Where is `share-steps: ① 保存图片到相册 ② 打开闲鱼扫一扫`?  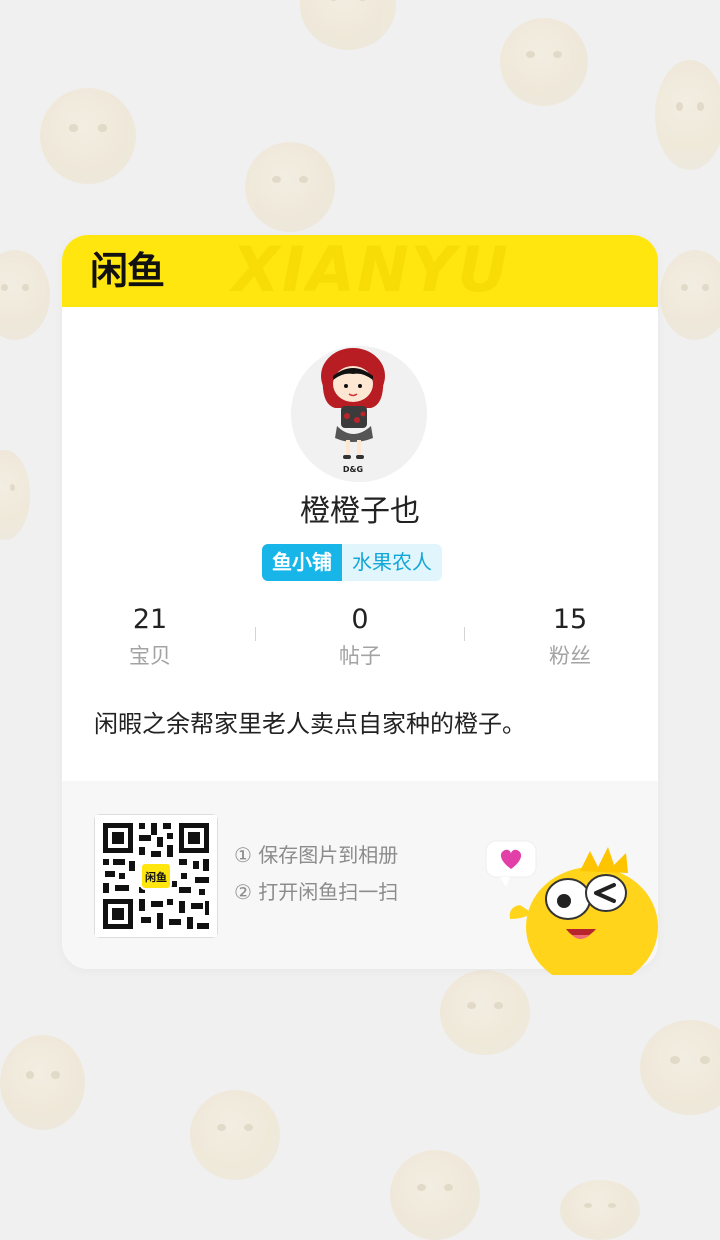
share-steps: ① 保存图片到相册 ② 打开闲鱼扫一扫 is located at coordinates (316, 874).